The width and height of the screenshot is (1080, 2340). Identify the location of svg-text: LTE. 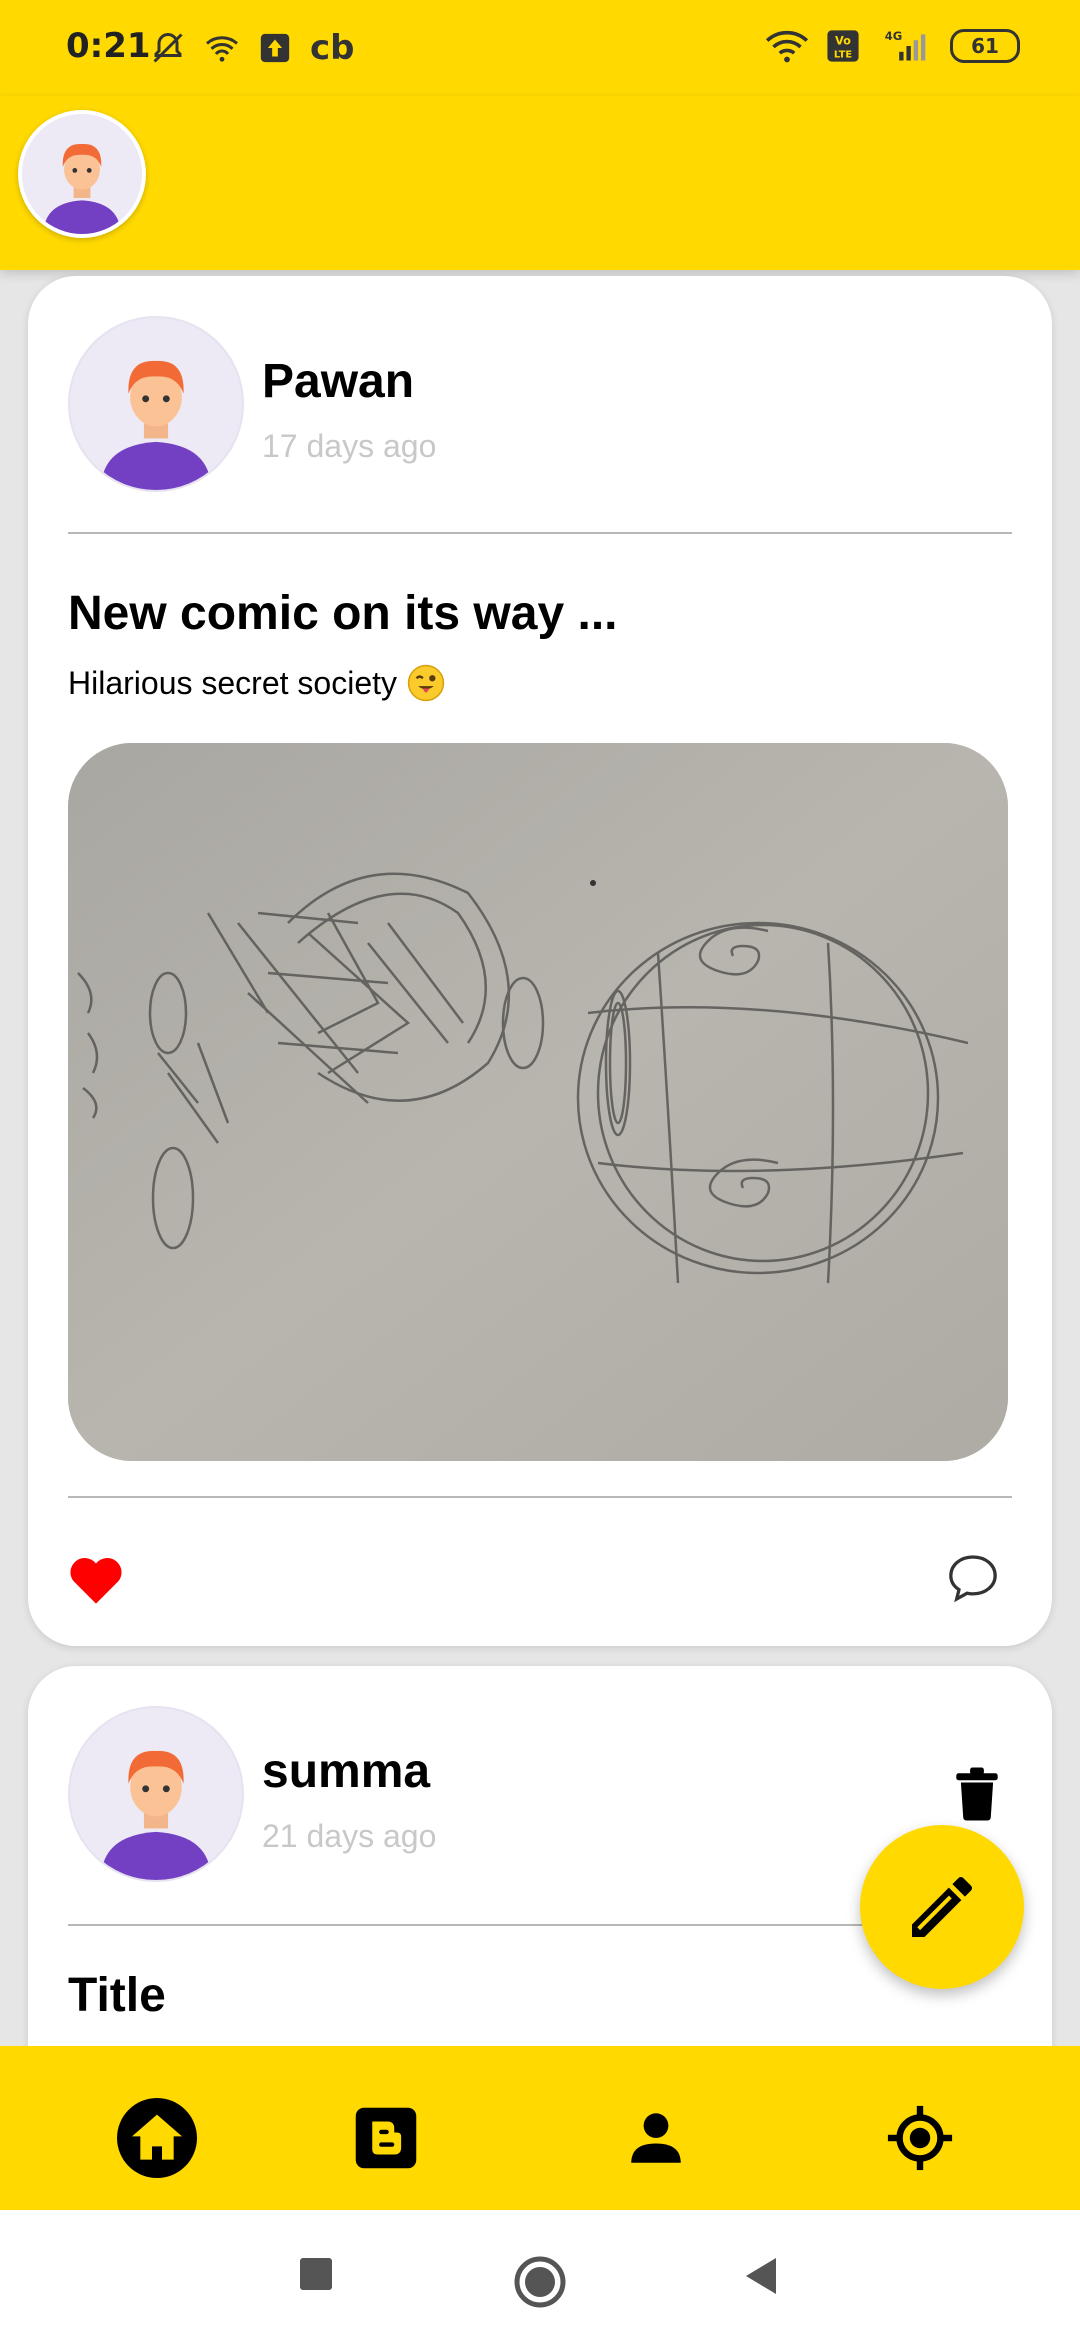
(843, 54).